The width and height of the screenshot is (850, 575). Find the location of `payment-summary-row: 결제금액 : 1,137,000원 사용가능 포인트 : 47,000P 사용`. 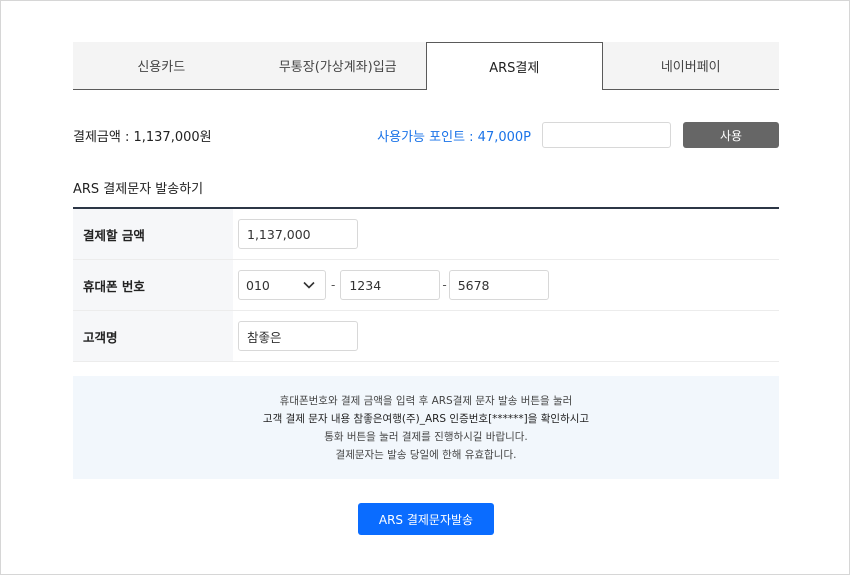

payment-summary-row: 결제금액 : 1,137,000원 사용가능 포인트 : 47,000P 사용 is located at coordinates (426, 135).